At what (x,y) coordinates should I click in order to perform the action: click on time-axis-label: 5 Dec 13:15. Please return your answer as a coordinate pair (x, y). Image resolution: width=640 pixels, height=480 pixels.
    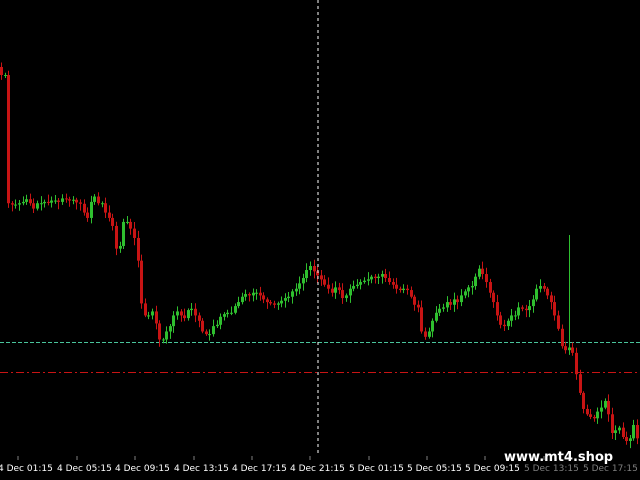
    Looking at the image, I should click on (551, 469).